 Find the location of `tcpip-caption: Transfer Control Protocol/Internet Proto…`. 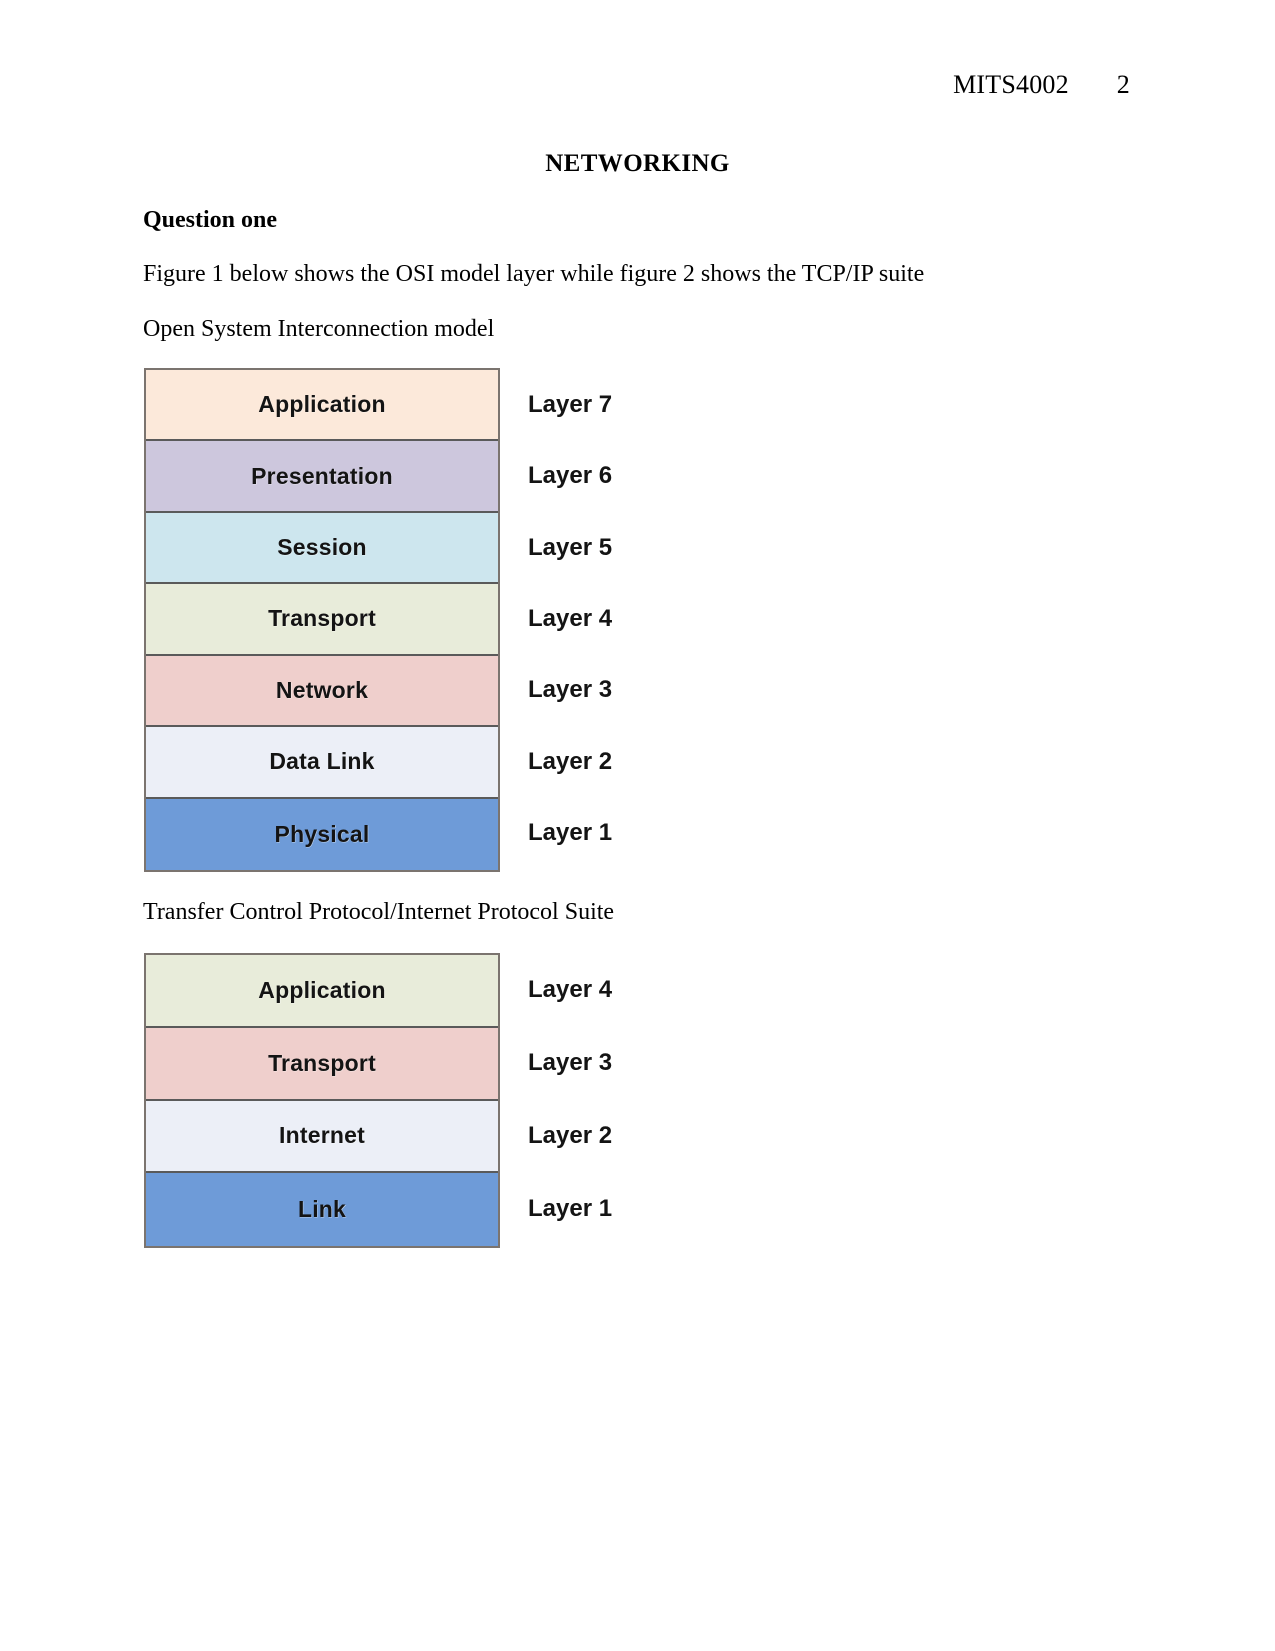

tcpip-caption: Transfer Control Protocol/Internet Proto… is located at coordinates (379, 912).